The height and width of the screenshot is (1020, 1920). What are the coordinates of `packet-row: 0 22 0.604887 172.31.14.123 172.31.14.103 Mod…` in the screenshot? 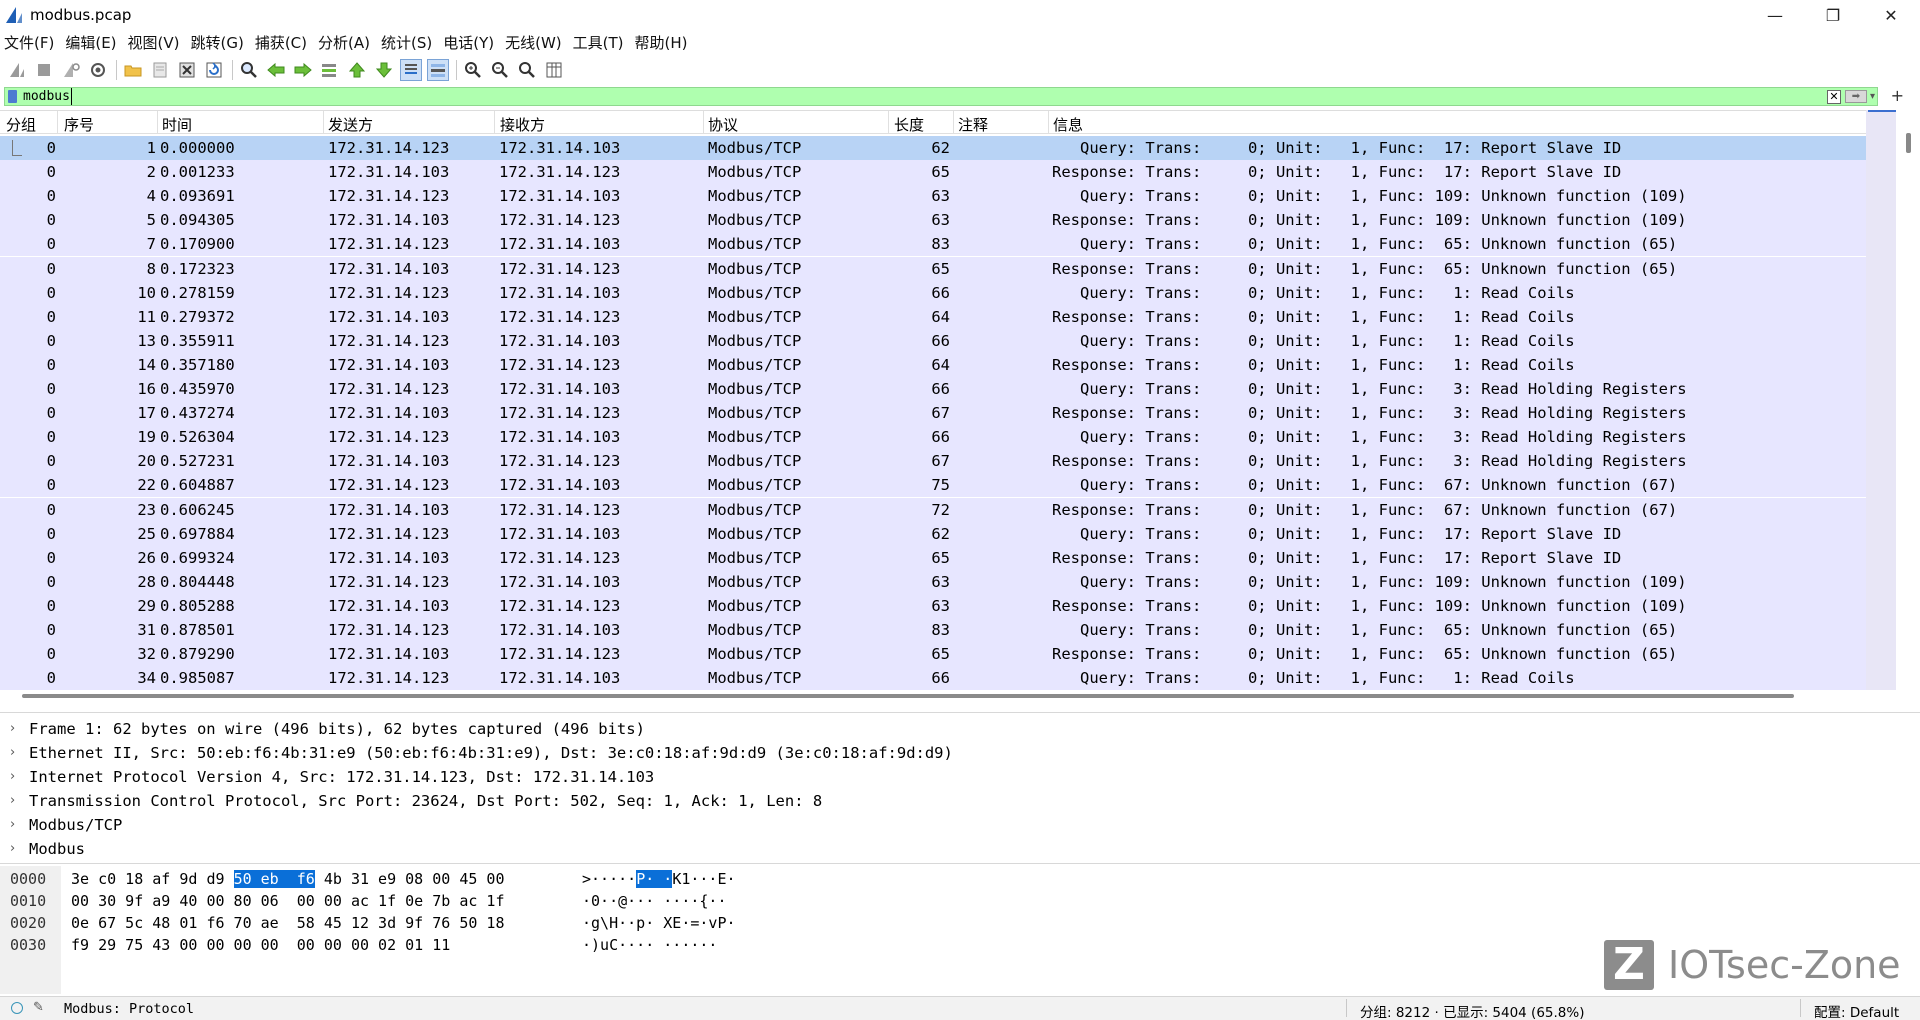 It's located at (933, 485).